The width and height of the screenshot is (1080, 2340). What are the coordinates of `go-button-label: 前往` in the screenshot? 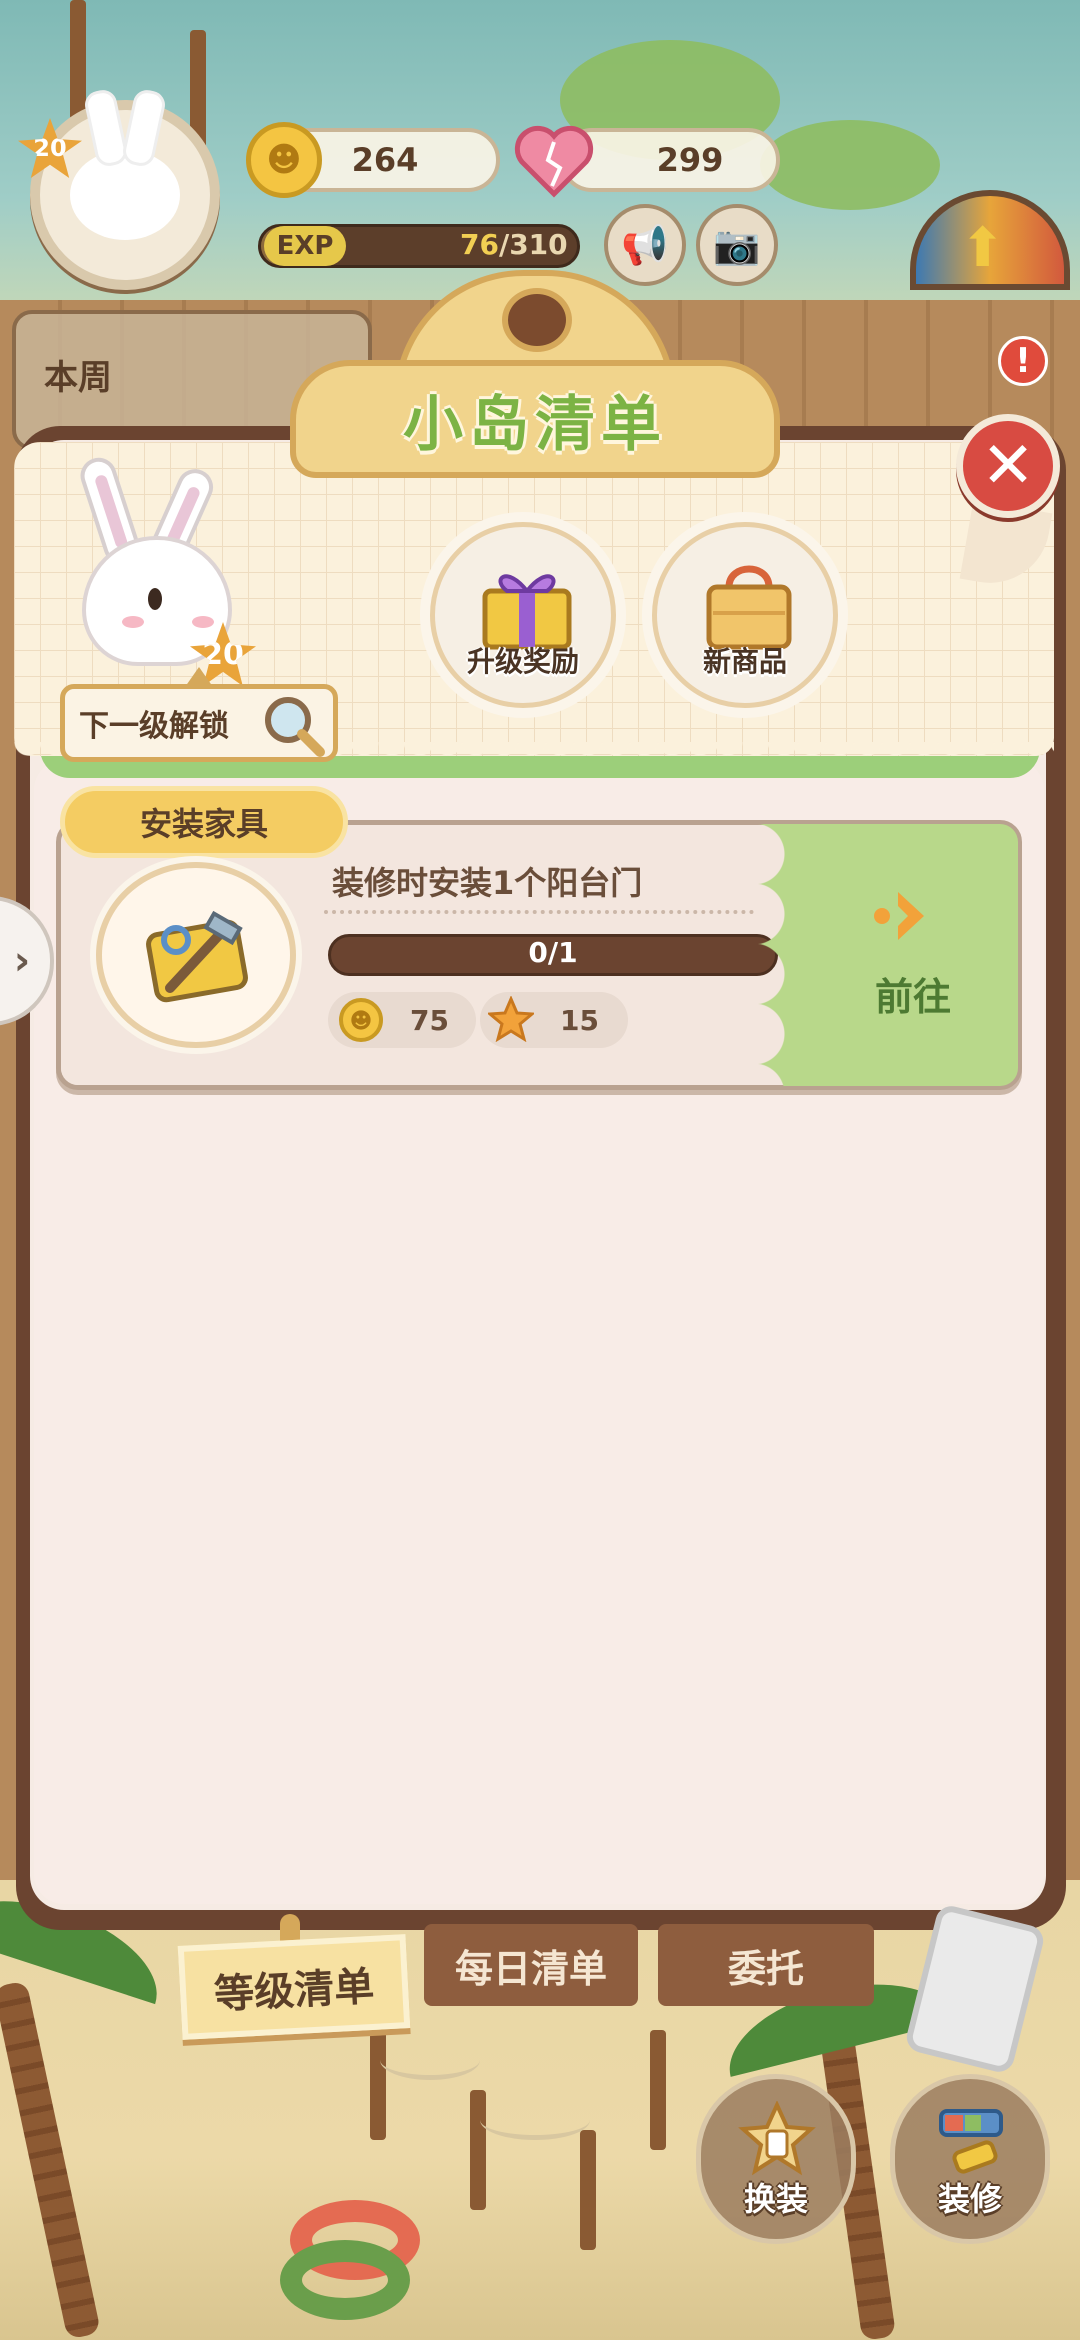 It's located at (912, 997).